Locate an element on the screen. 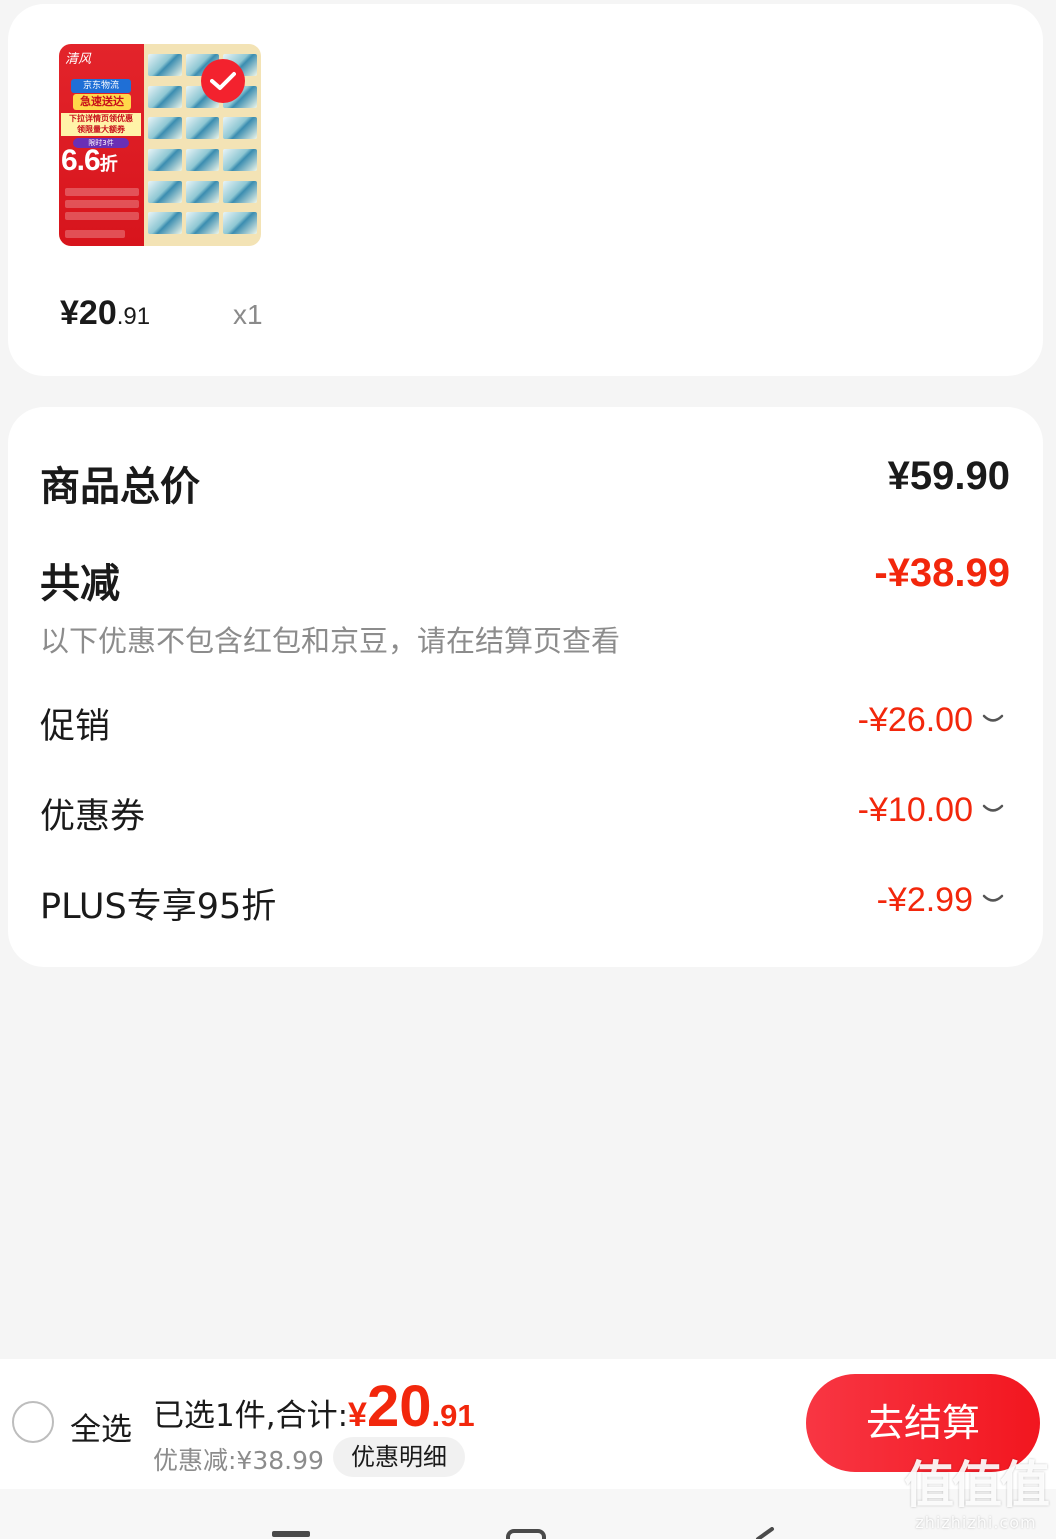 The image size is (1056, 1539). coupon-value: -¥10.00 is located at coordinates (915, 810).